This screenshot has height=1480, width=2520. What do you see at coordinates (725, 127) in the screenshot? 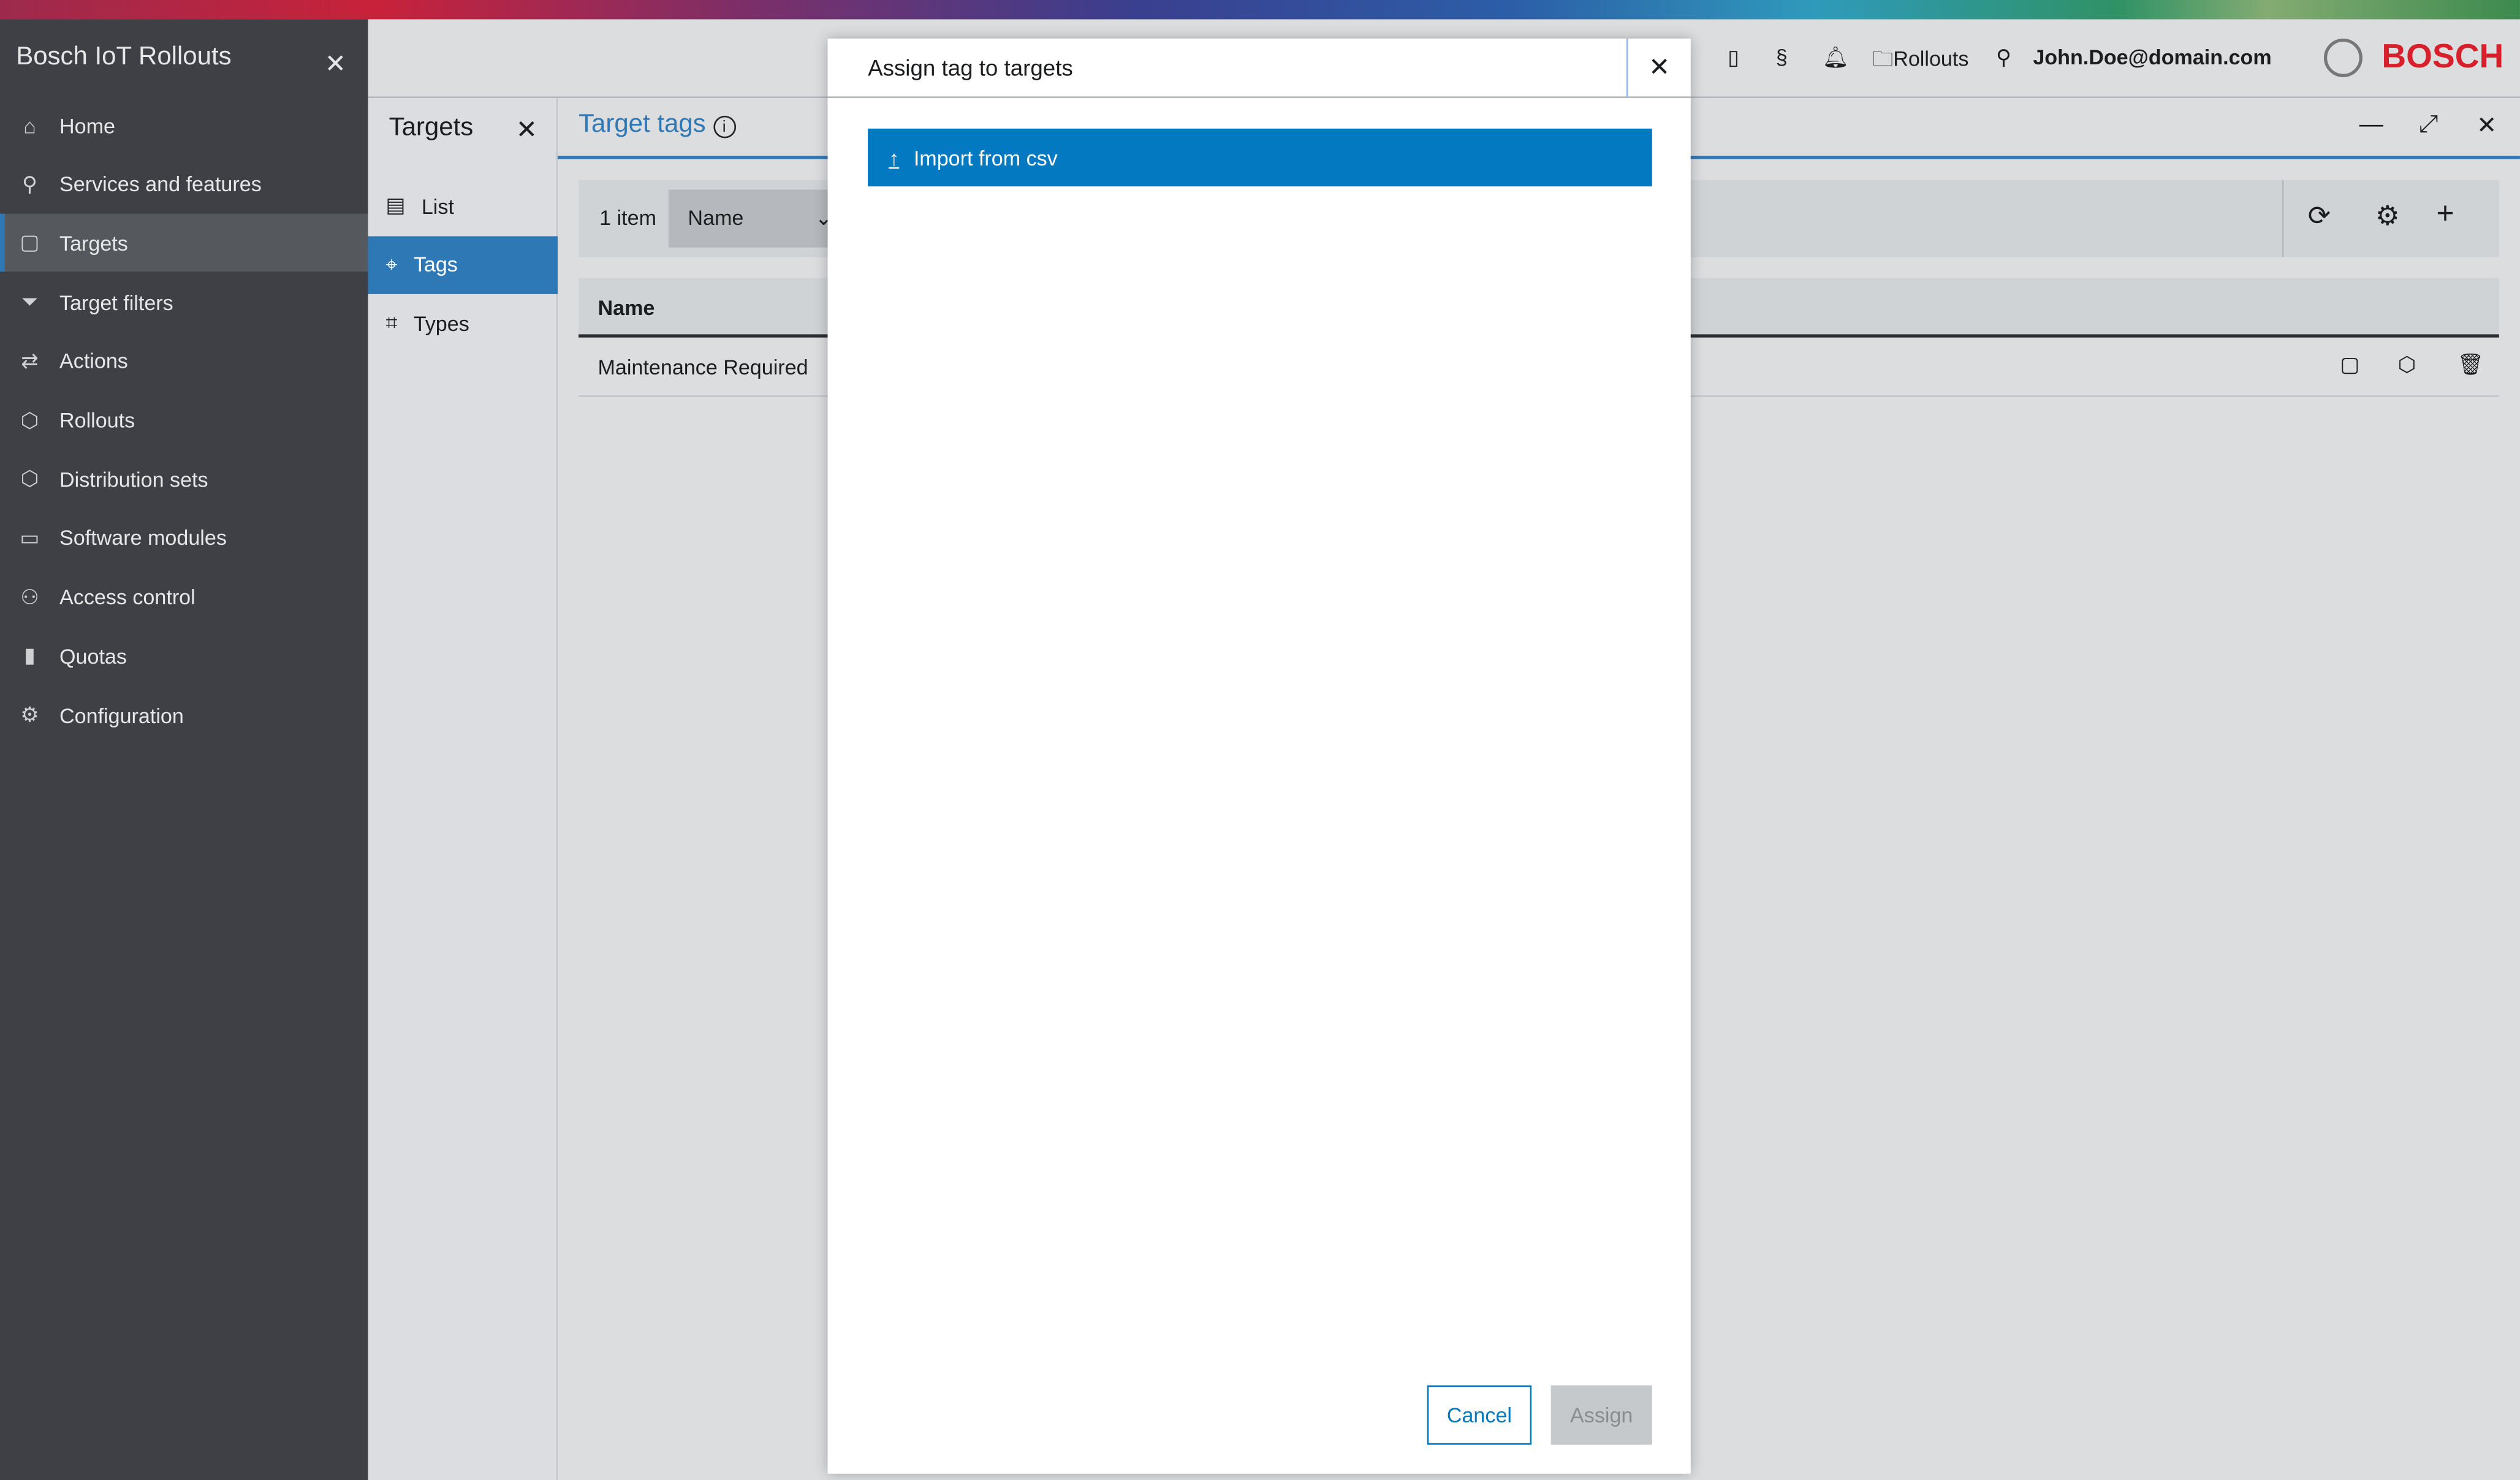
I see `info-icon: i` at bounding box center [725, 127].